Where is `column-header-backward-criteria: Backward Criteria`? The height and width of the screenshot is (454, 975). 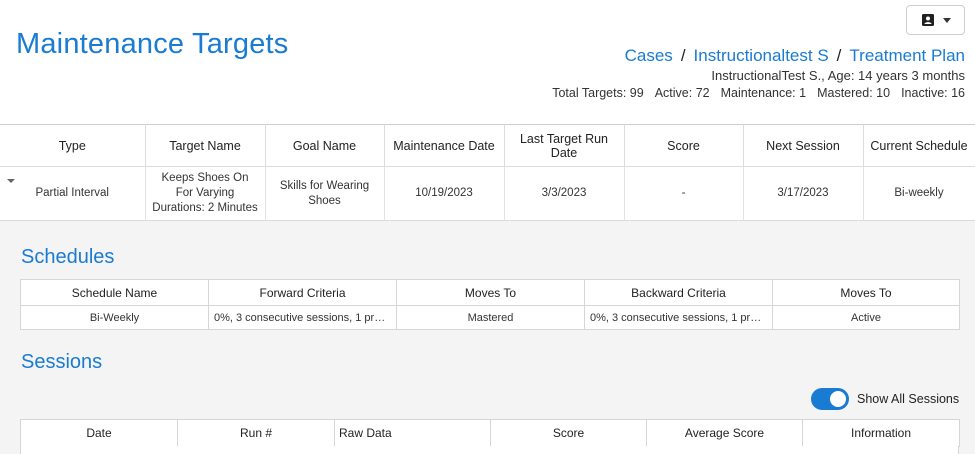 column-header-backward-criteria: Backward Criteria is located at coordinates (678, 292).